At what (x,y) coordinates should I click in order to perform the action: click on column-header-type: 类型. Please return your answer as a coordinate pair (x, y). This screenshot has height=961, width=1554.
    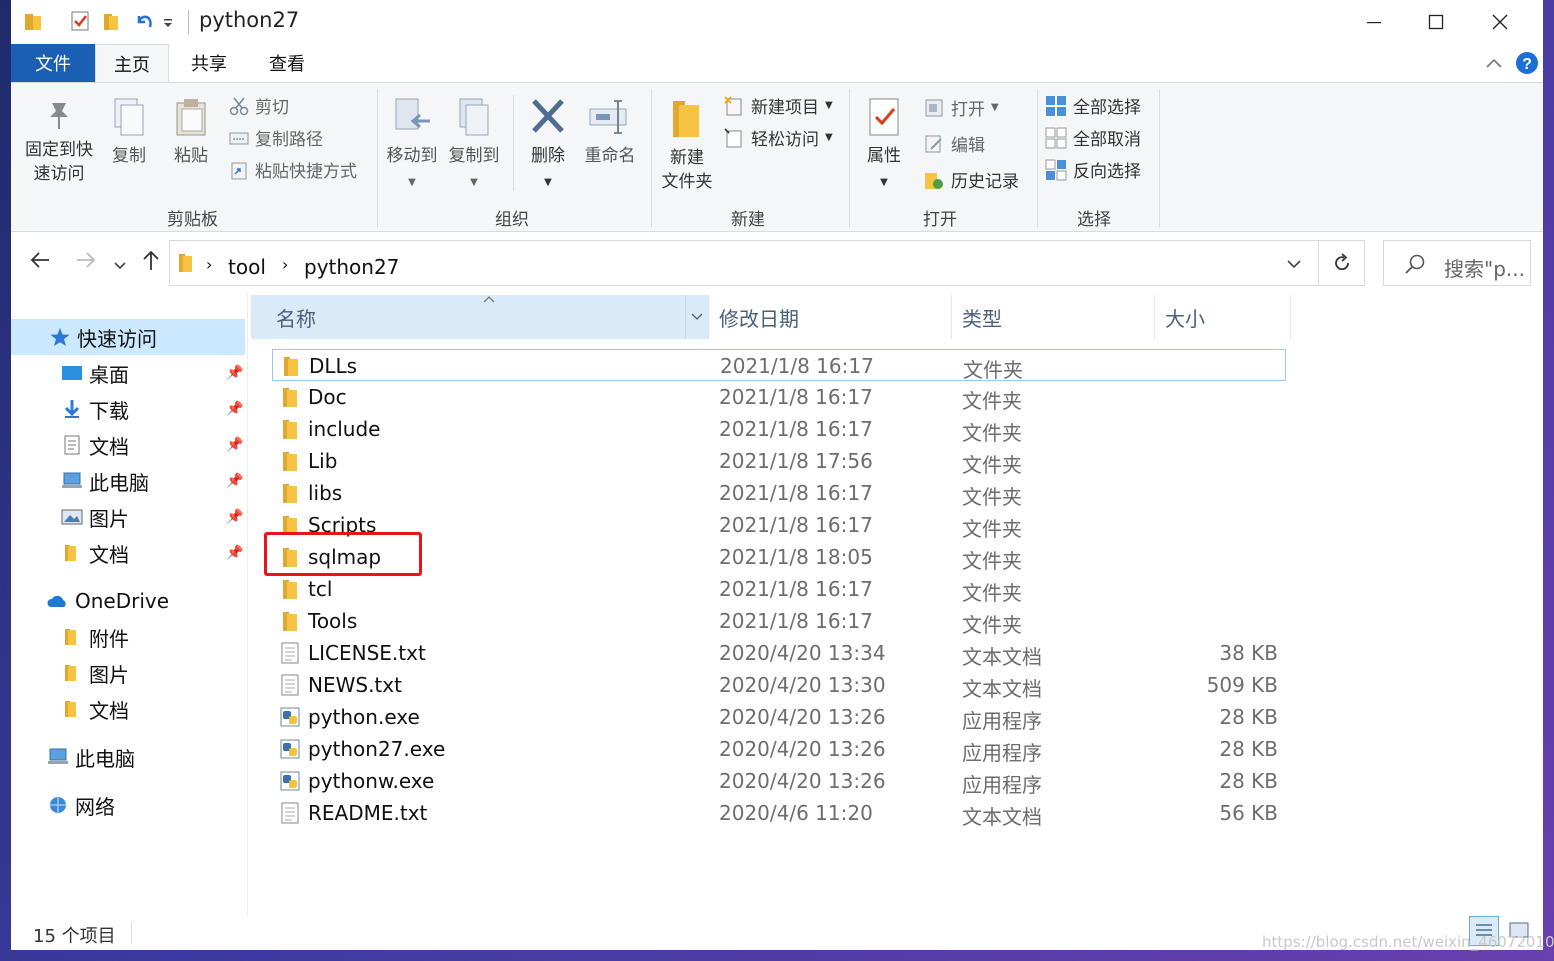
    Looking at the image, I should click on (1053, 317).